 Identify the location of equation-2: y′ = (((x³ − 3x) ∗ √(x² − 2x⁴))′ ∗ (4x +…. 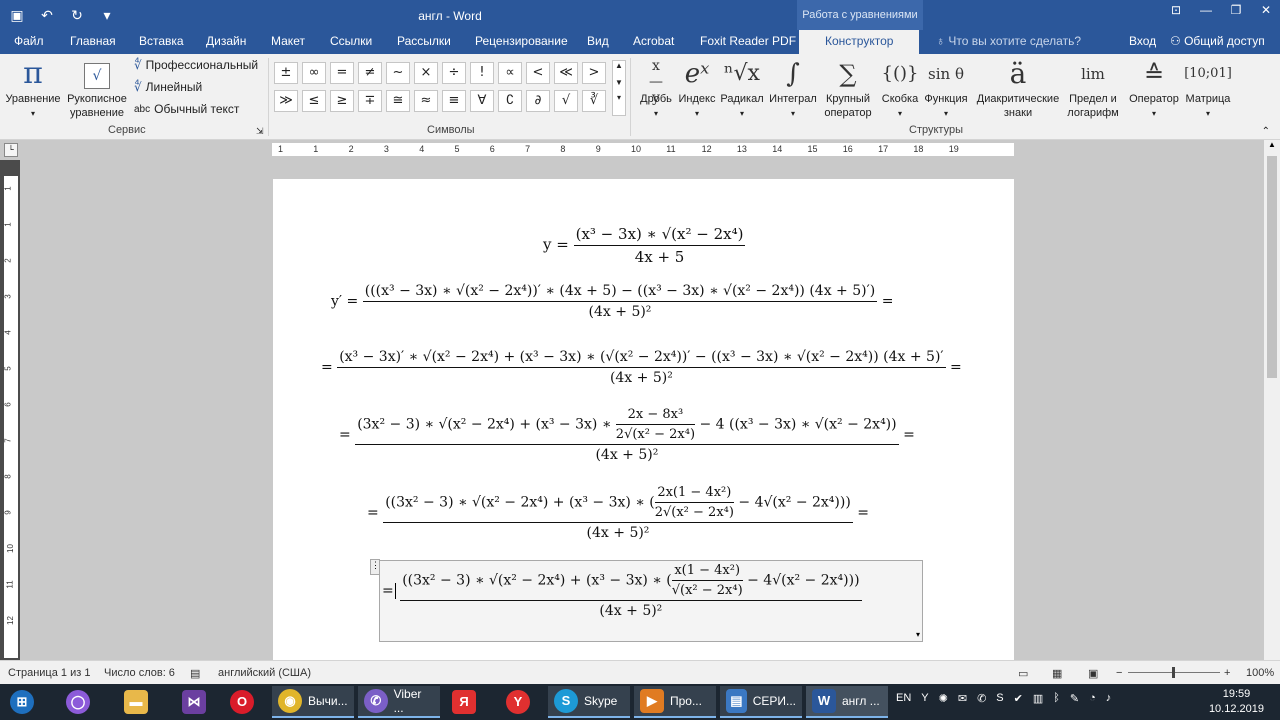
(612, 301).